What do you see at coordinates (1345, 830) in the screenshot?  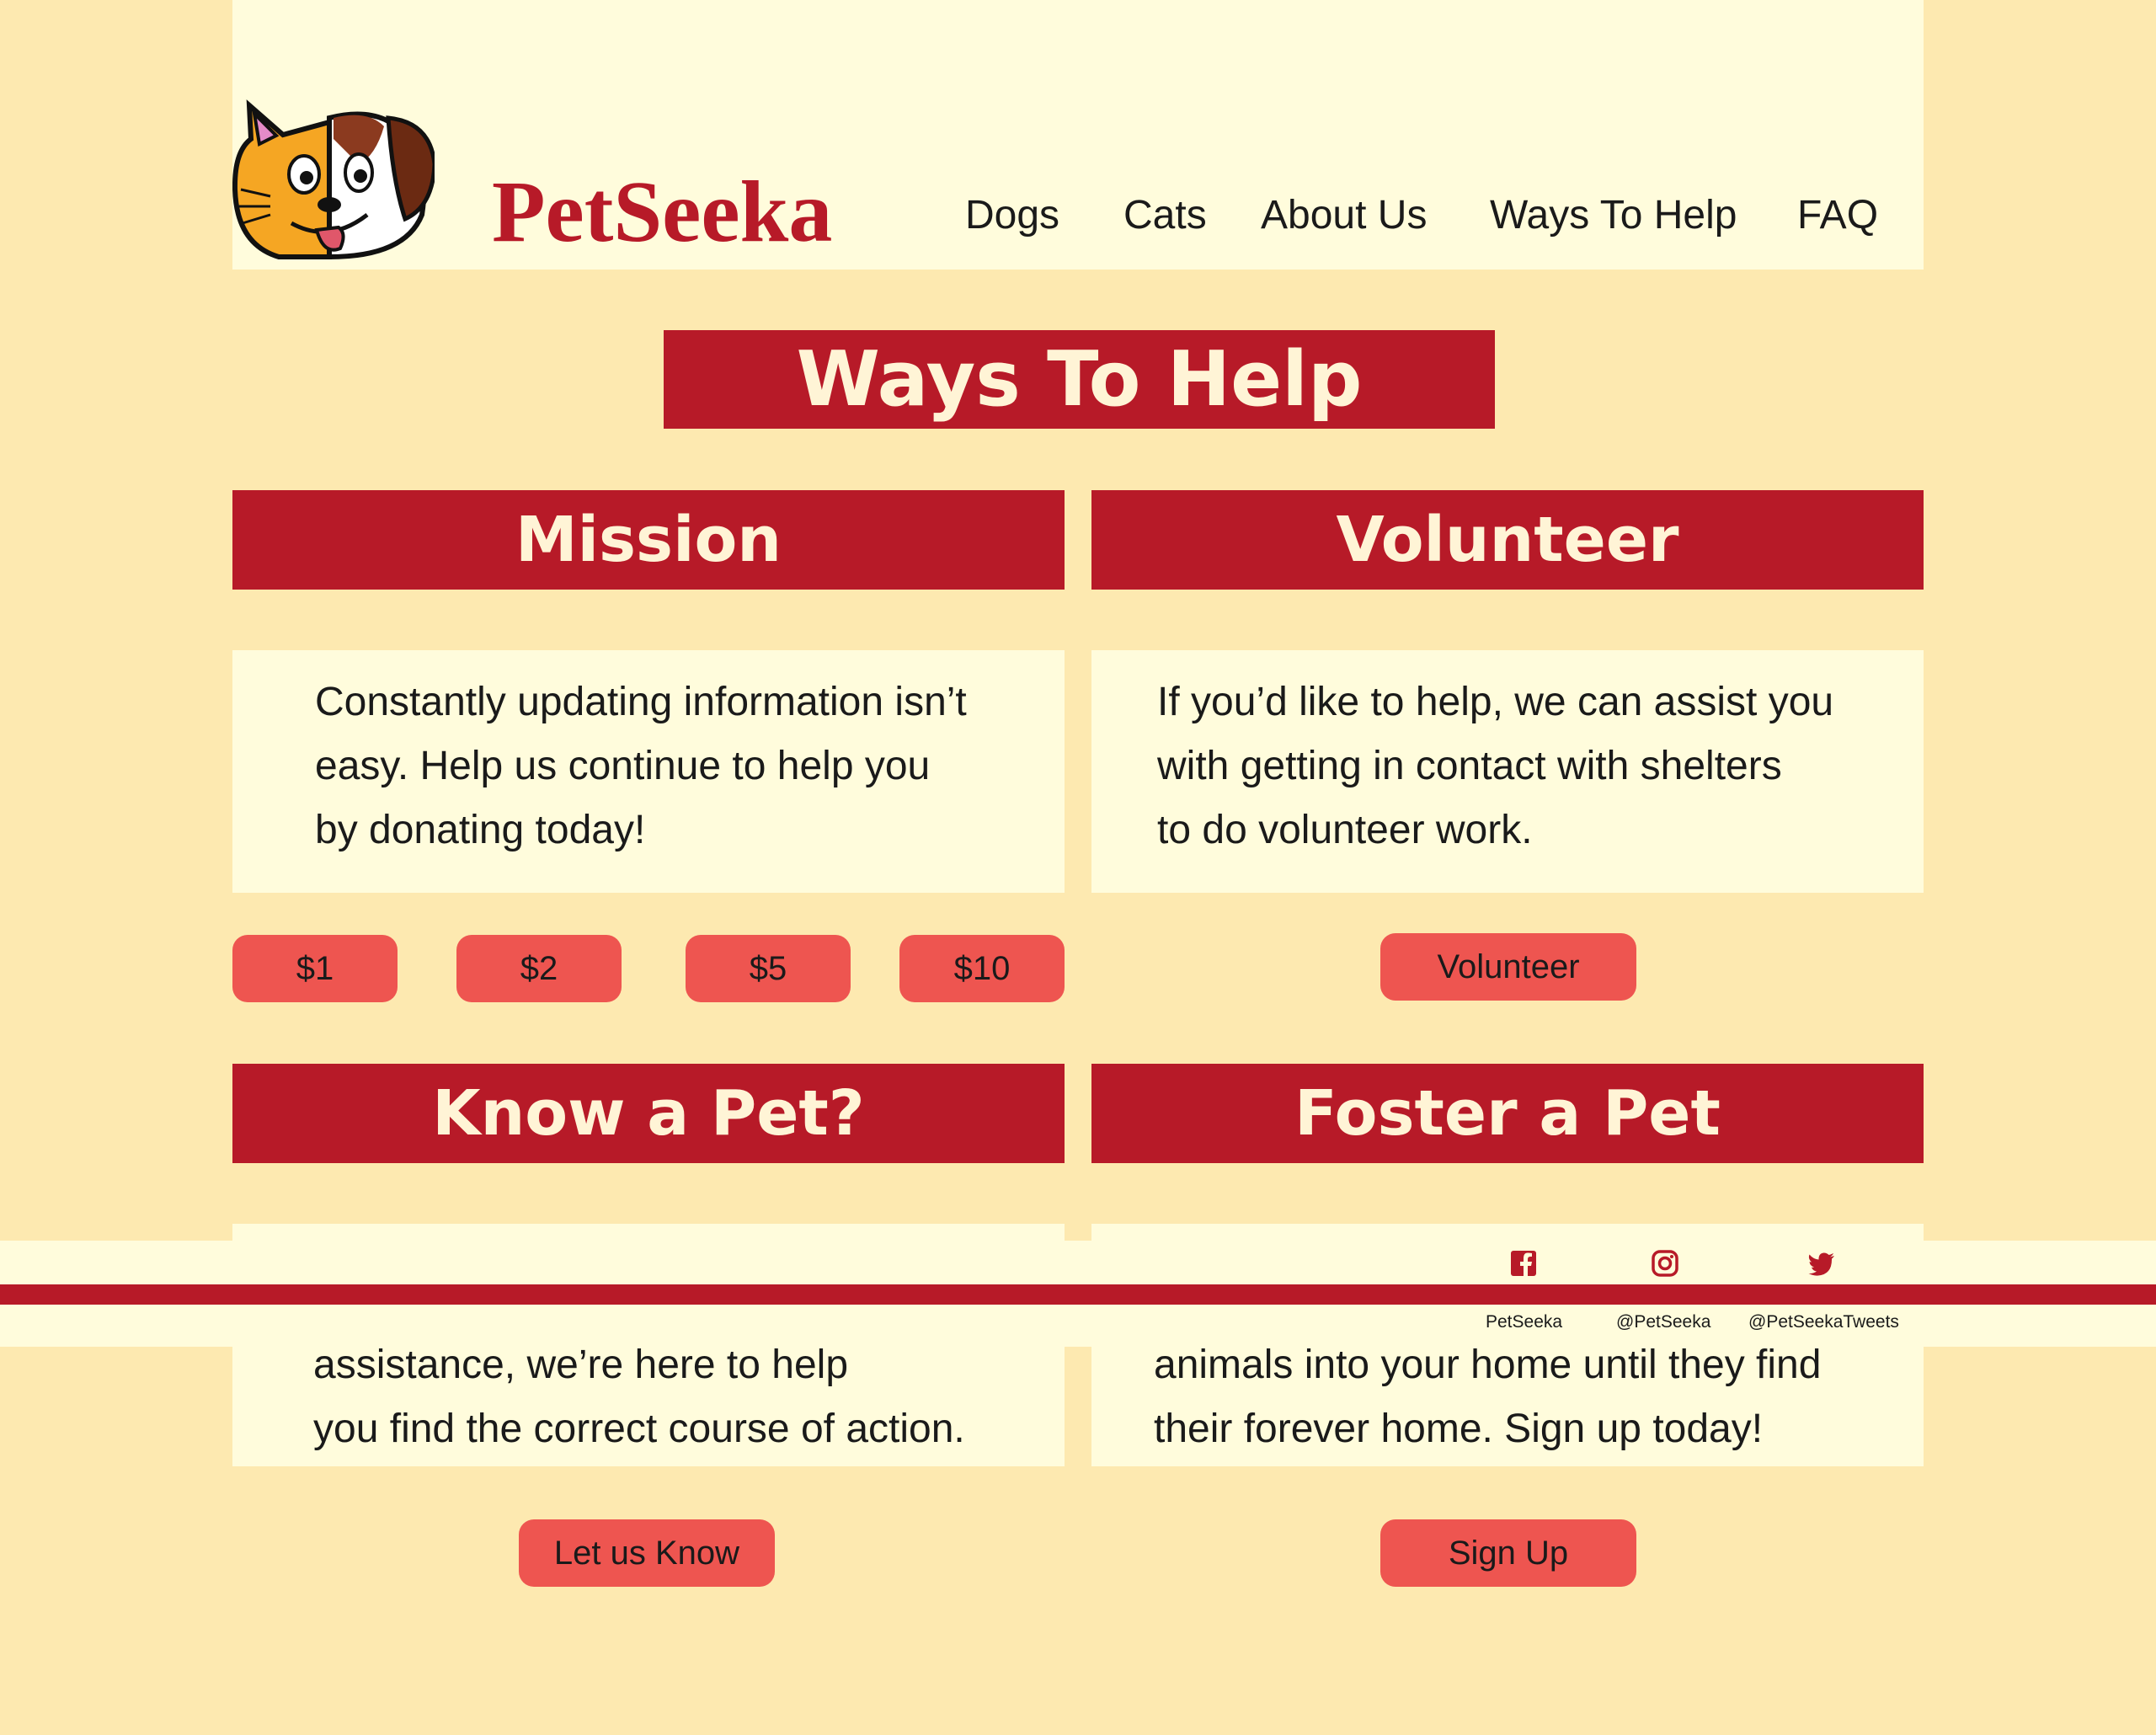 I see `volunteer-text-line: to do volunteer work.` at bounding box center [1345, 830].